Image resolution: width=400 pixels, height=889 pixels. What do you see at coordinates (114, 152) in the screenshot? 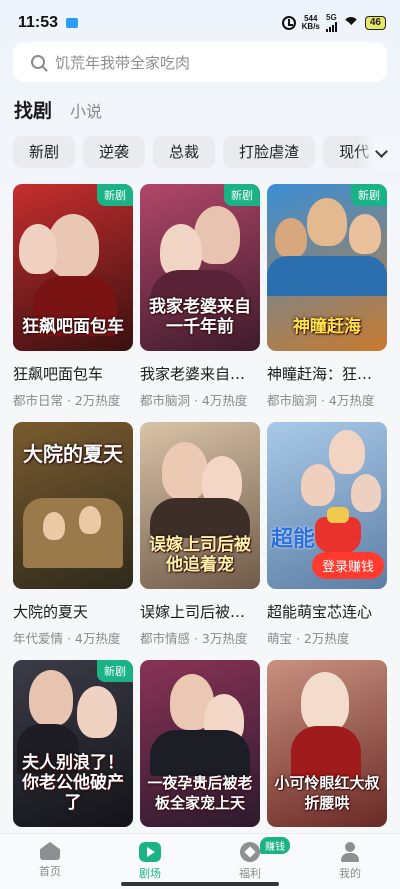
I see `filter-chip-comeback: 逆袭` at bounding box center [114, 152].